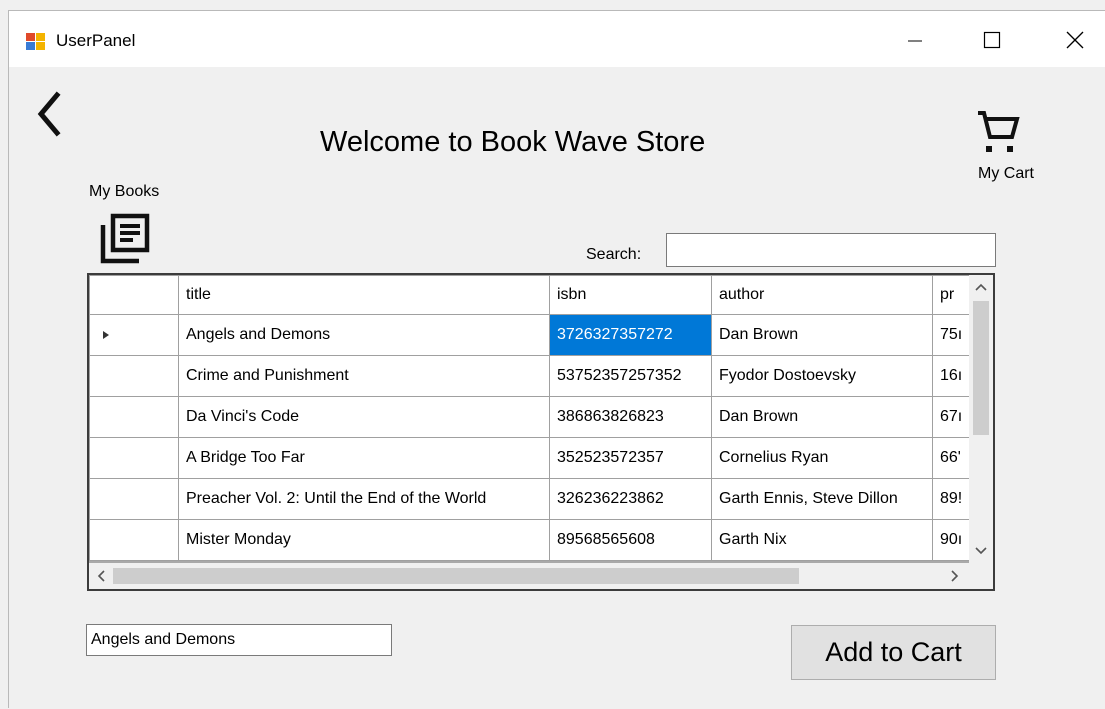 This screenshot has width=1105, height=709. Describe the element at coordinates (822, 376) in the screenshot. I see `cell-author: Fyodor Dostoevsky` at that location.